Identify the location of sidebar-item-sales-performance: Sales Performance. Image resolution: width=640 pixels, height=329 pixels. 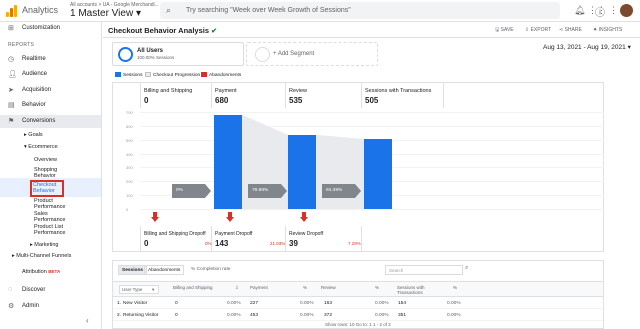
(53, 217).